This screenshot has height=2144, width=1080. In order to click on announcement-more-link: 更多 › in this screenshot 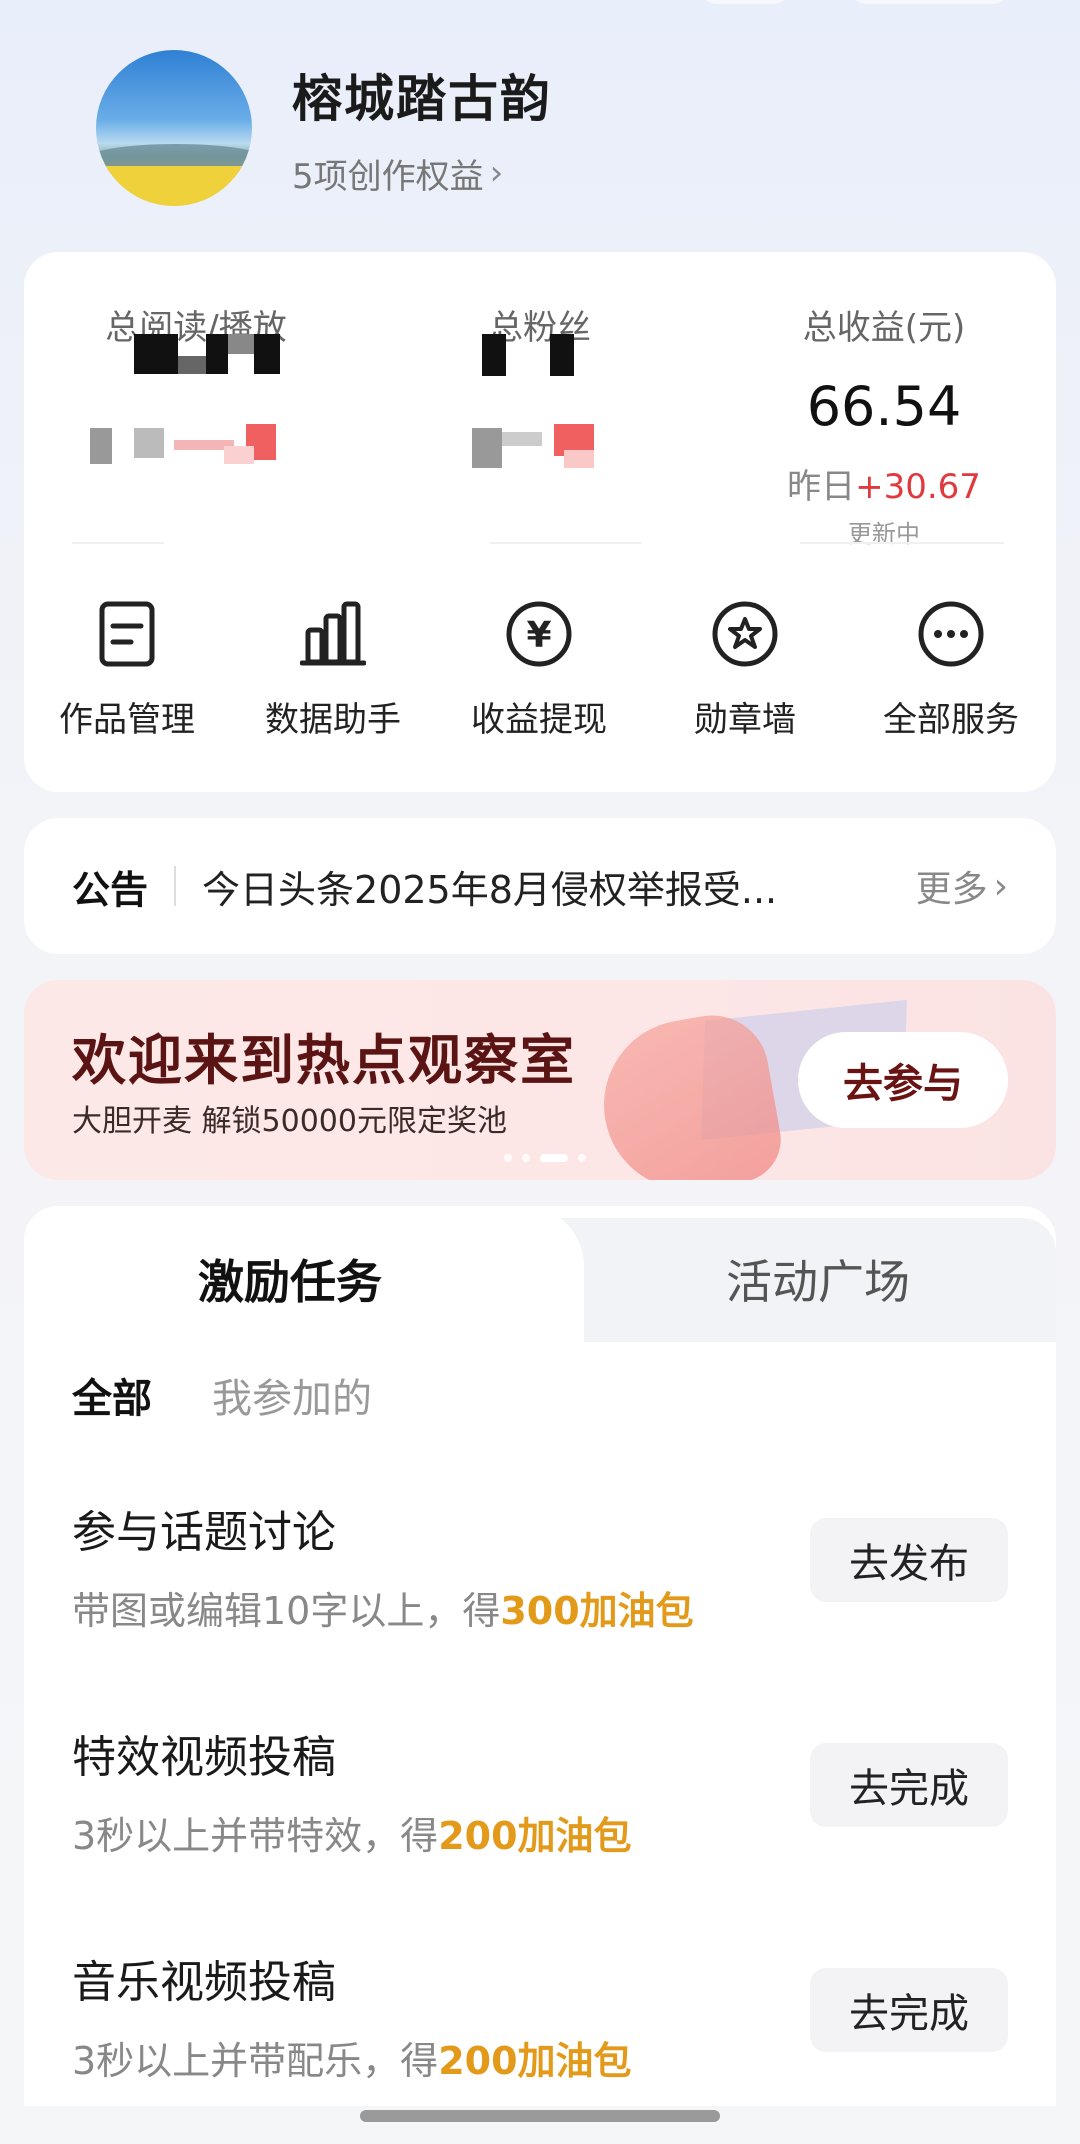, I will do `click(962, 886)`.